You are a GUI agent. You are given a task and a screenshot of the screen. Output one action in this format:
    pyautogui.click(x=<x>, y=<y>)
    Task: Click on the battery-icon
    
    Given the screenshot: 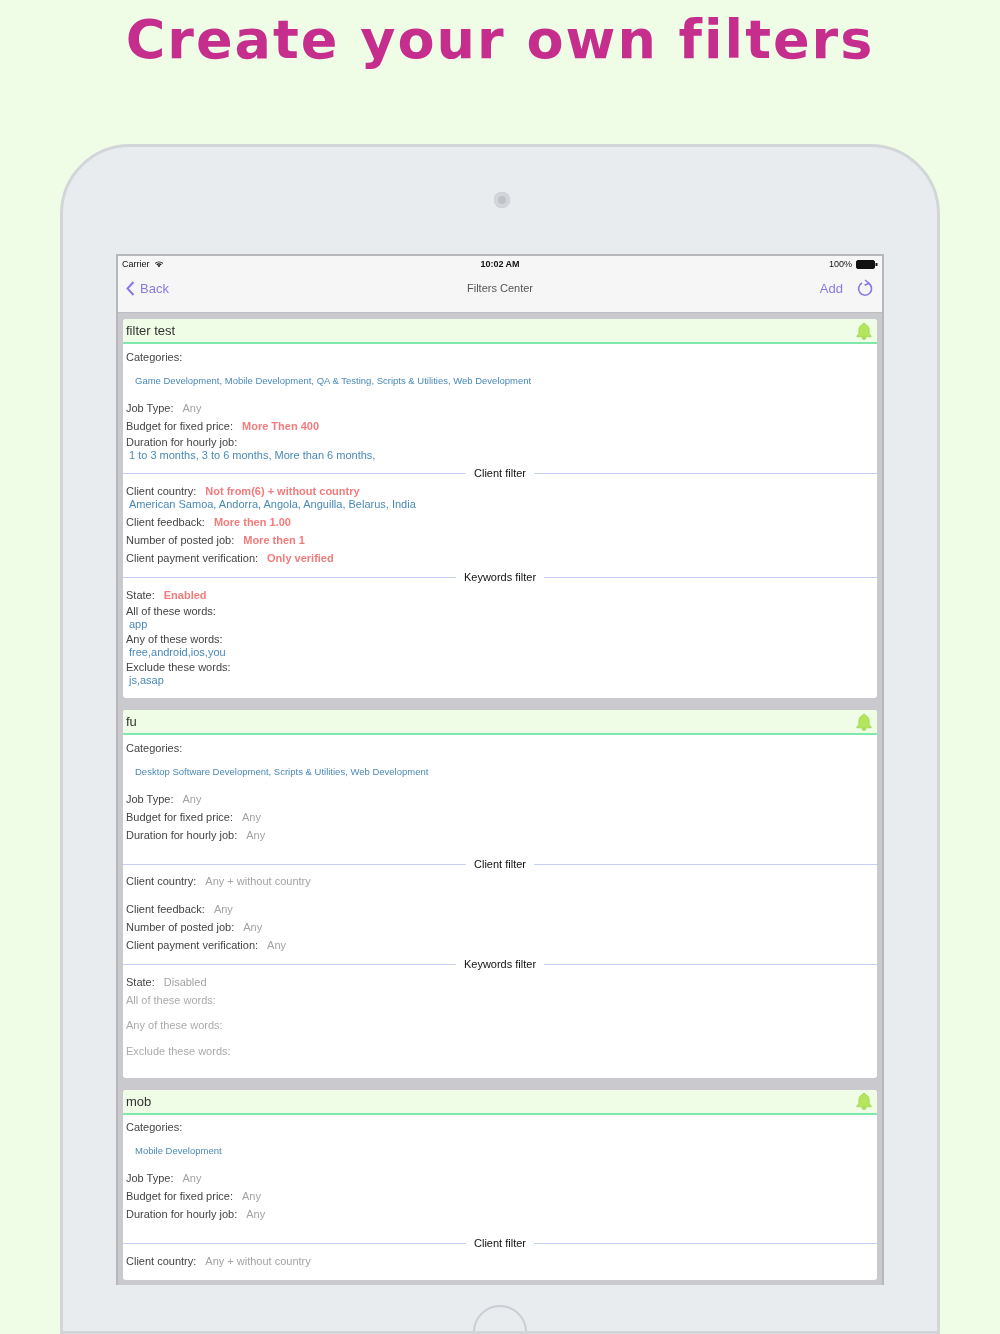 What is the action you would take?
    pyautogui.click(x=867, y=264)
    